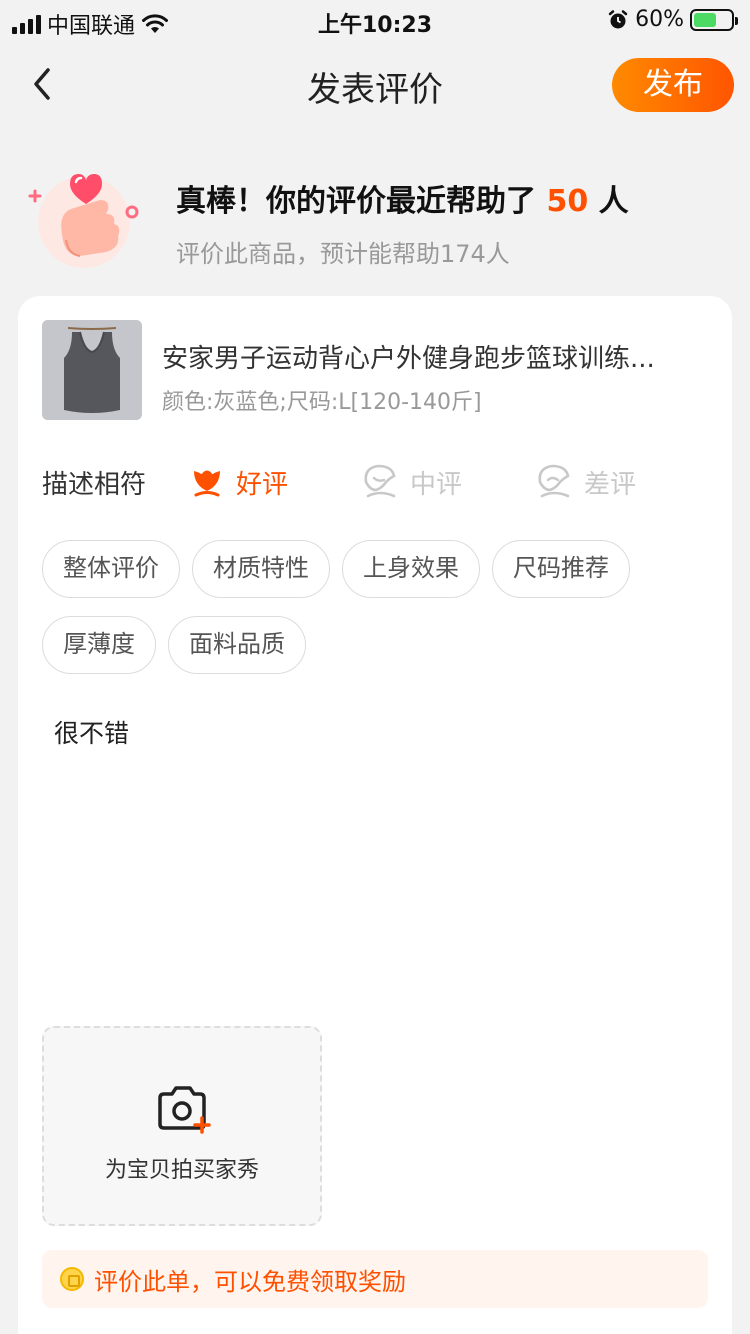 The width and height of the screenshot is (750, 1334). I want to click on reward-banner: 评价此单，可以免费领取奖励, so click(375, 1279).